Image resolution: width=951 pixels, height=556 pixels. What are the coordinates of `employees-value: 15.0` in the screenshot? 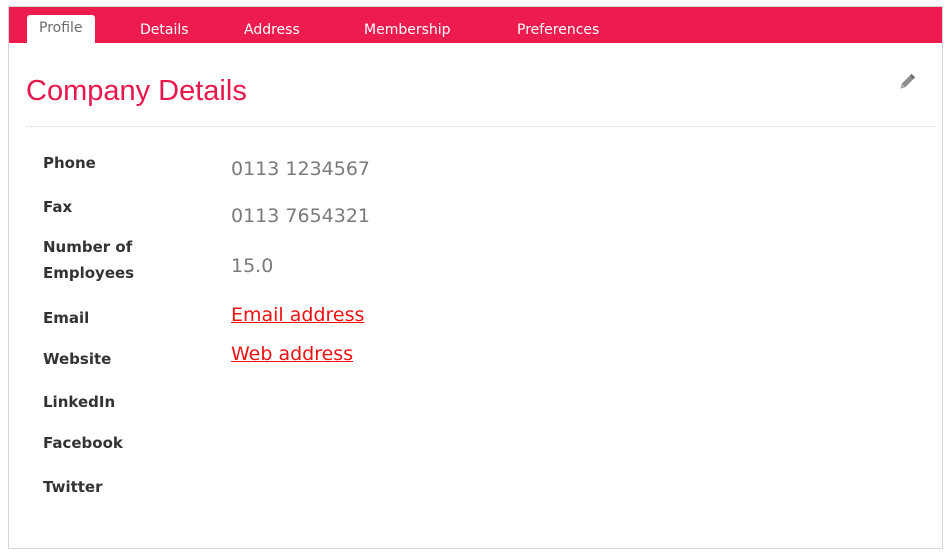 It's located at (252, 266).